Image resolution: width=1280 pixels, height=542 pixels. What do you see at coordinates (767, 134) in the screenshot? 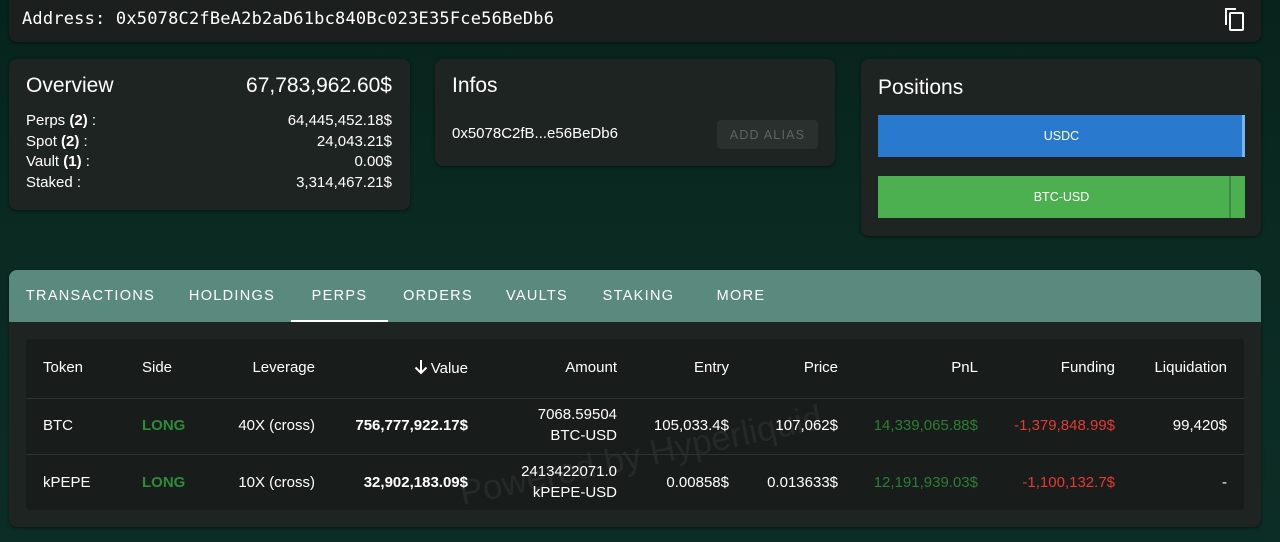
I see `add-alias-button: ADD ALIAS` at bounding box center [767, 134].